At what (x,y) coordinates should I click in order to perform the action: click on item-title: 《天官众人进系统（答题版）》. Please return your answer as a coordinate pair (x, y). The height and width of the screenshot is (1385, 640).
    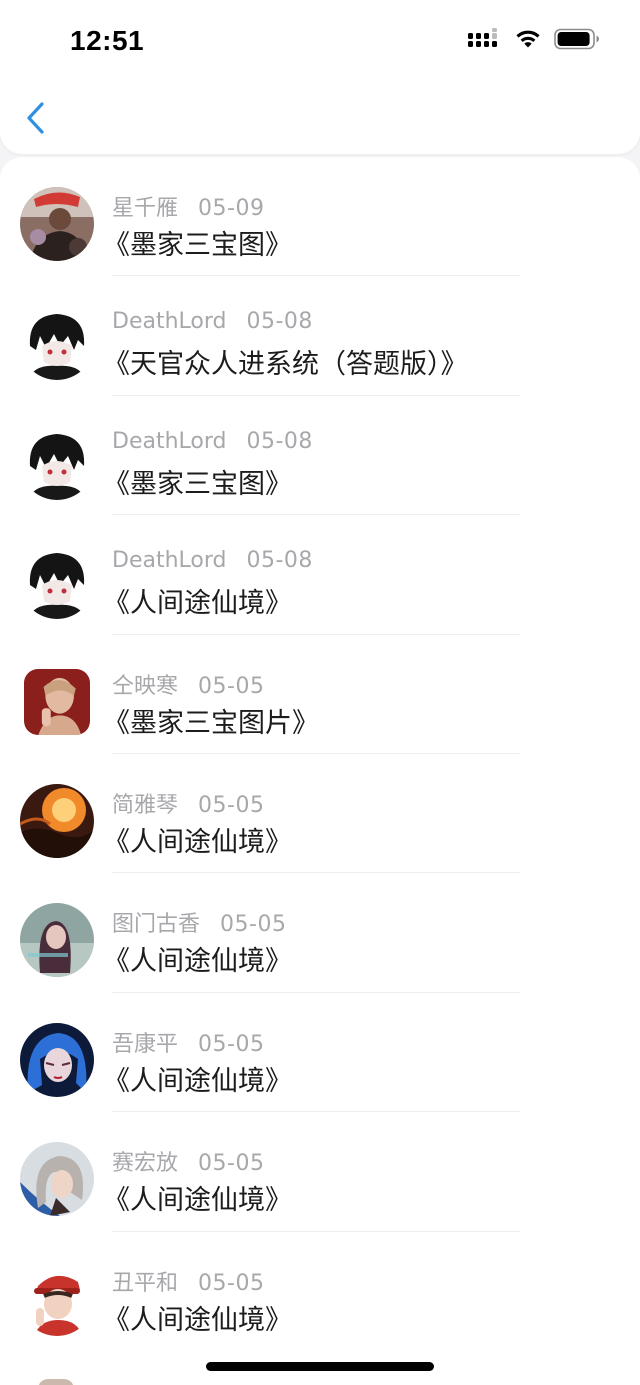
    Looking at the image, I should click on (285, 365).